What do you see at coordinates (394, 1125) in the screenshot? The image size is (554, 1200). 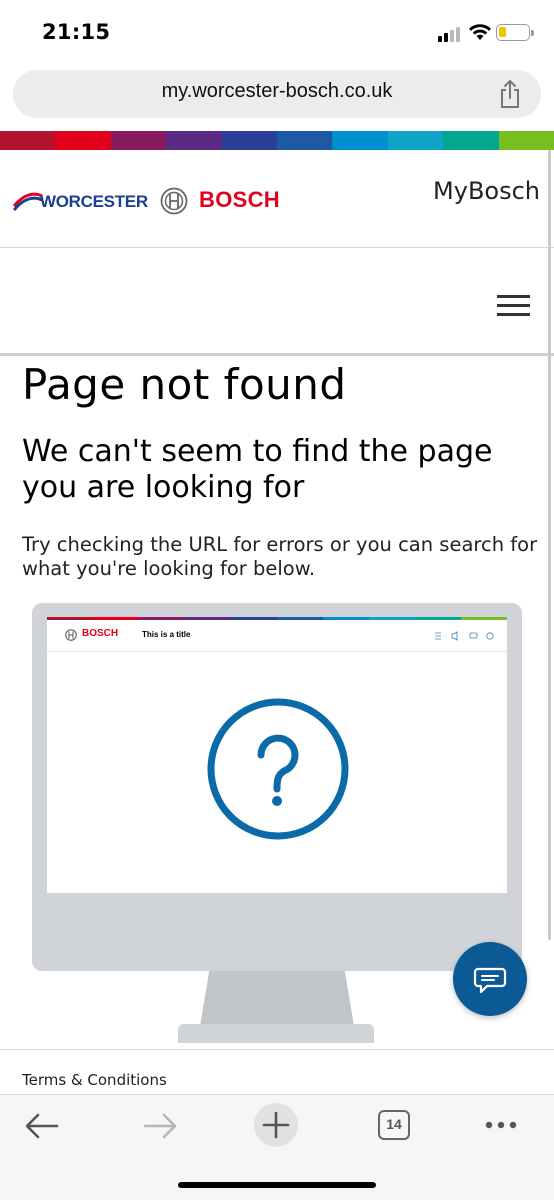 I see `tab-count-button: 14` at bounding box center [394, 1125].